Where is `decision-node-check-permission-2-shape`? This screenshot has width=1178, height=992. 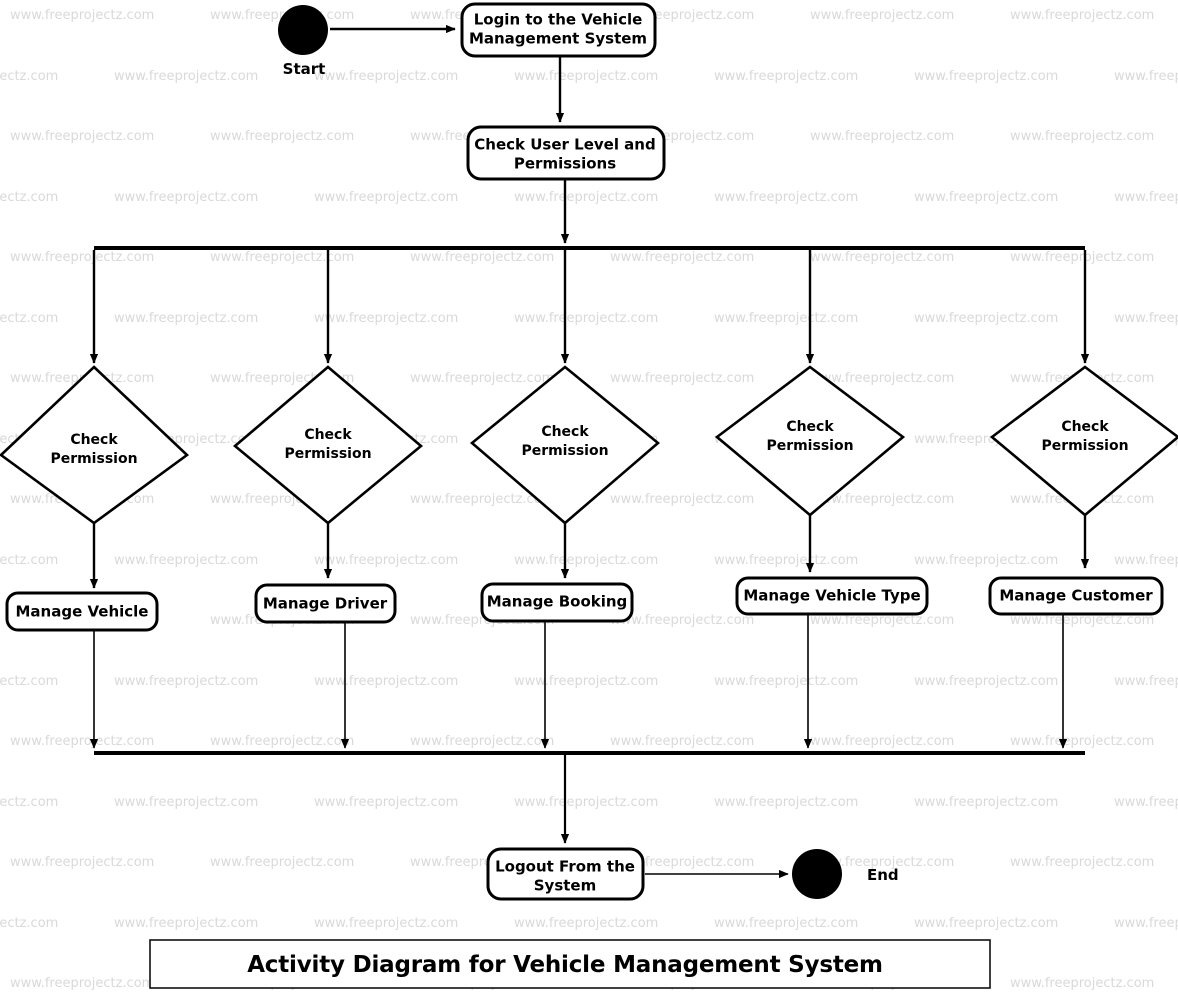
decision-node-check-permission-2-shape is located at coordinates (328, 445).